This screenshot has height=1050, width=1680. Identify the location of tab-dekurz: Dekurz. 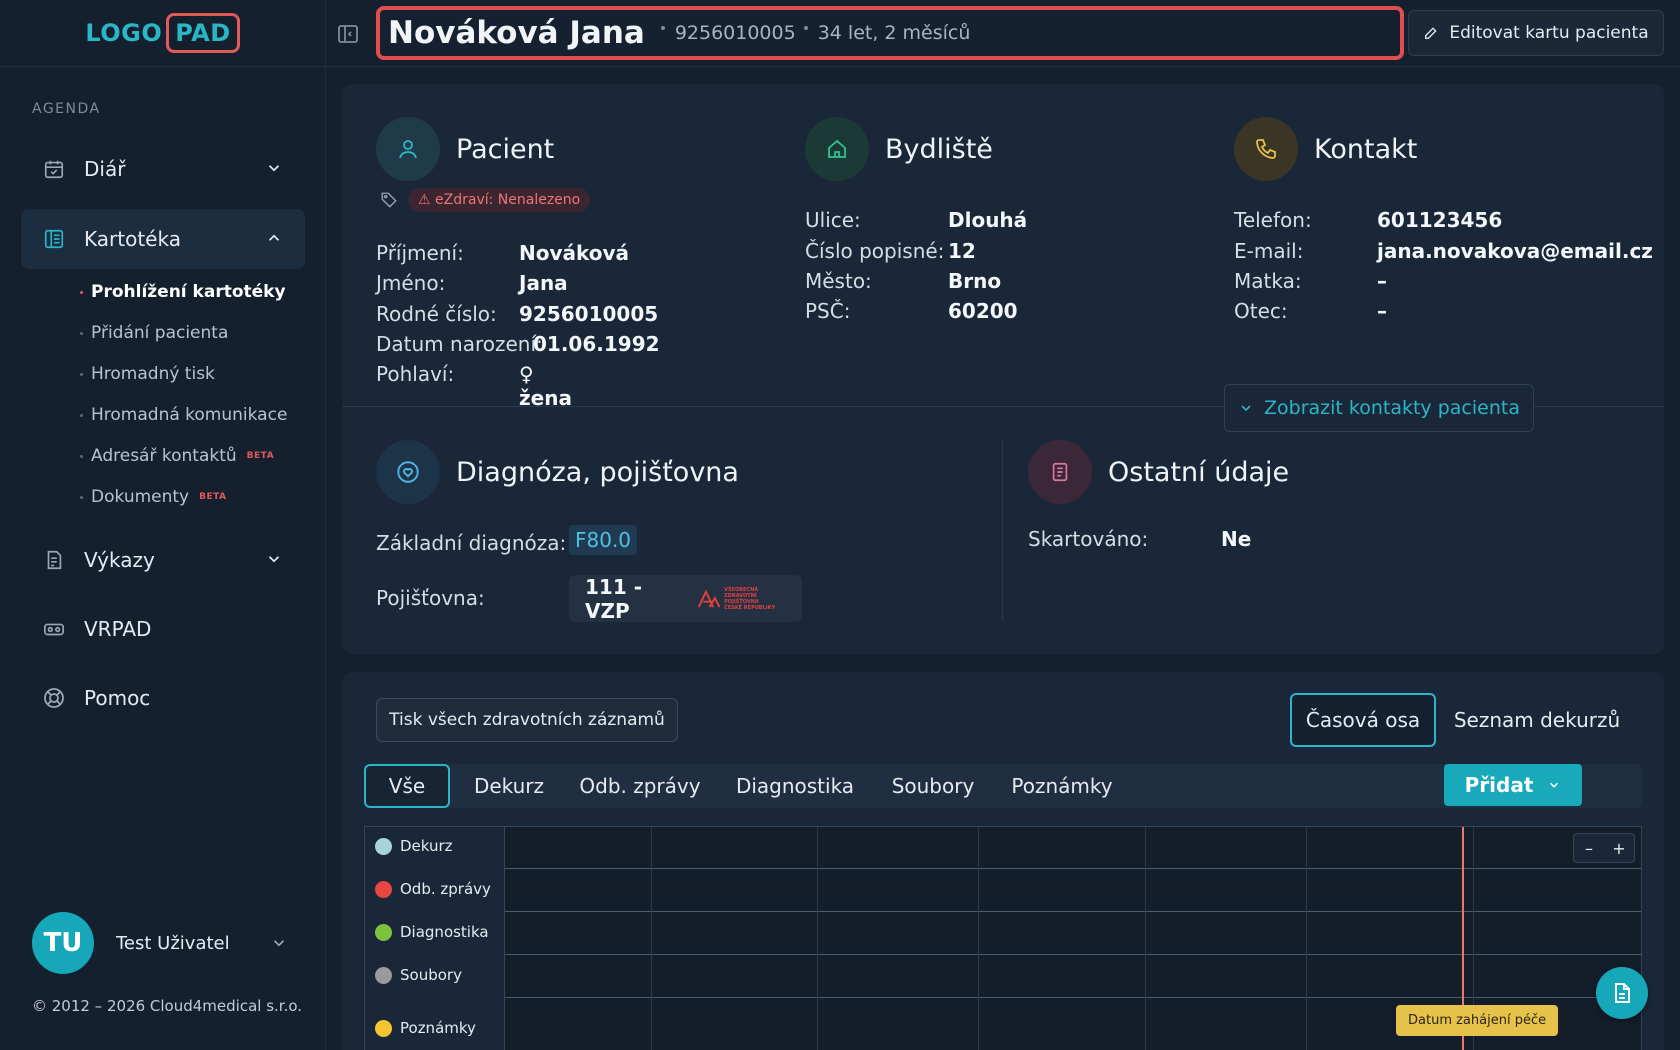
(509, 786).